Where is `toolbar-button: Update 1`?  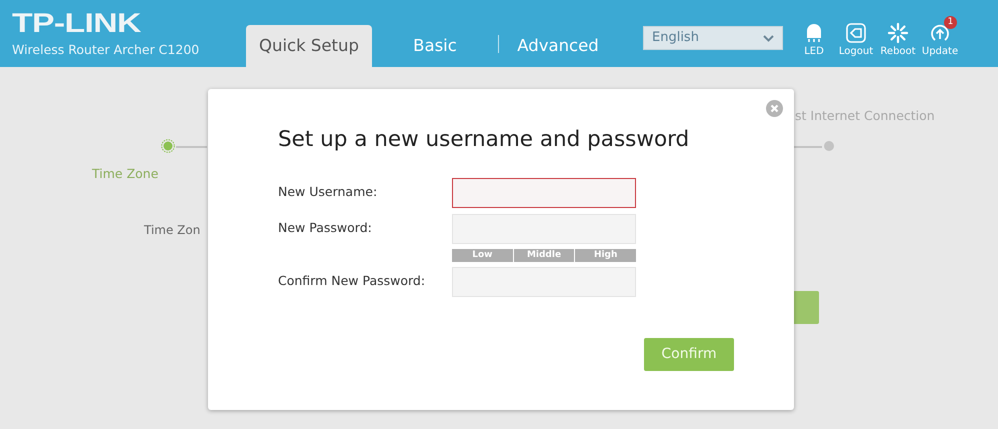
toolbar-button: Update 1 is located at coordinates (940, 37).